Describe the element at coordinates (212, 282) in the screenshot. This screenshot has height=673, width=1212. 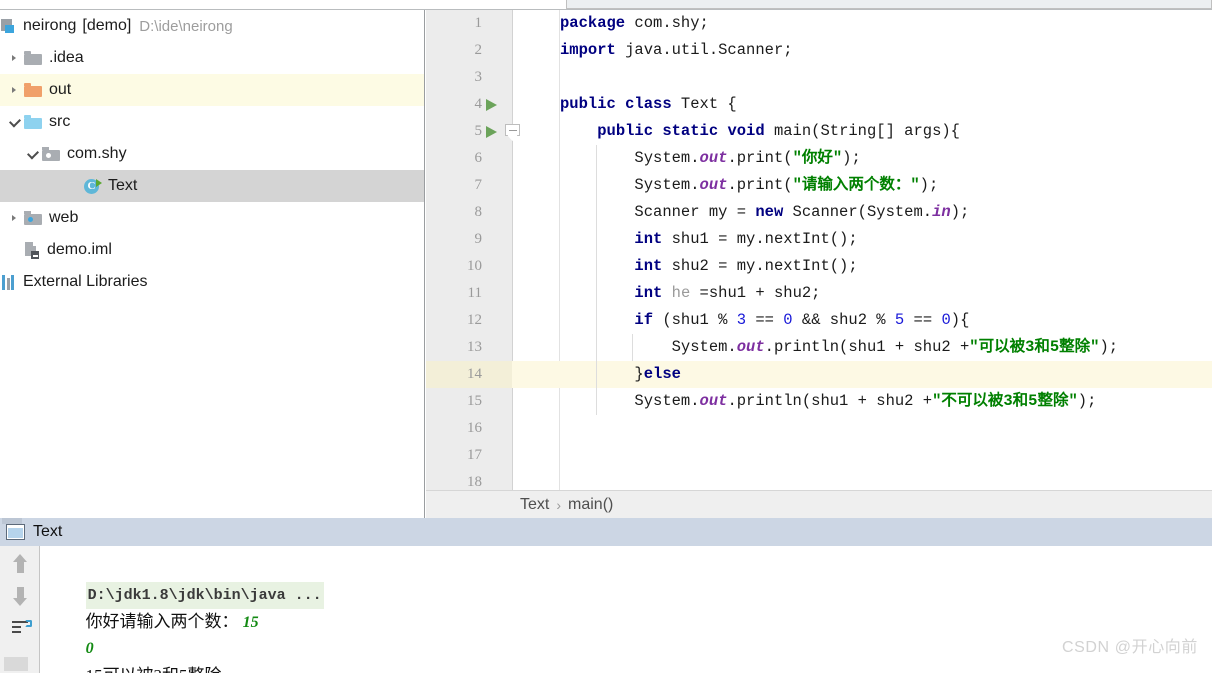
I see `tree-node-external-libraries: External Libraries` at that location.